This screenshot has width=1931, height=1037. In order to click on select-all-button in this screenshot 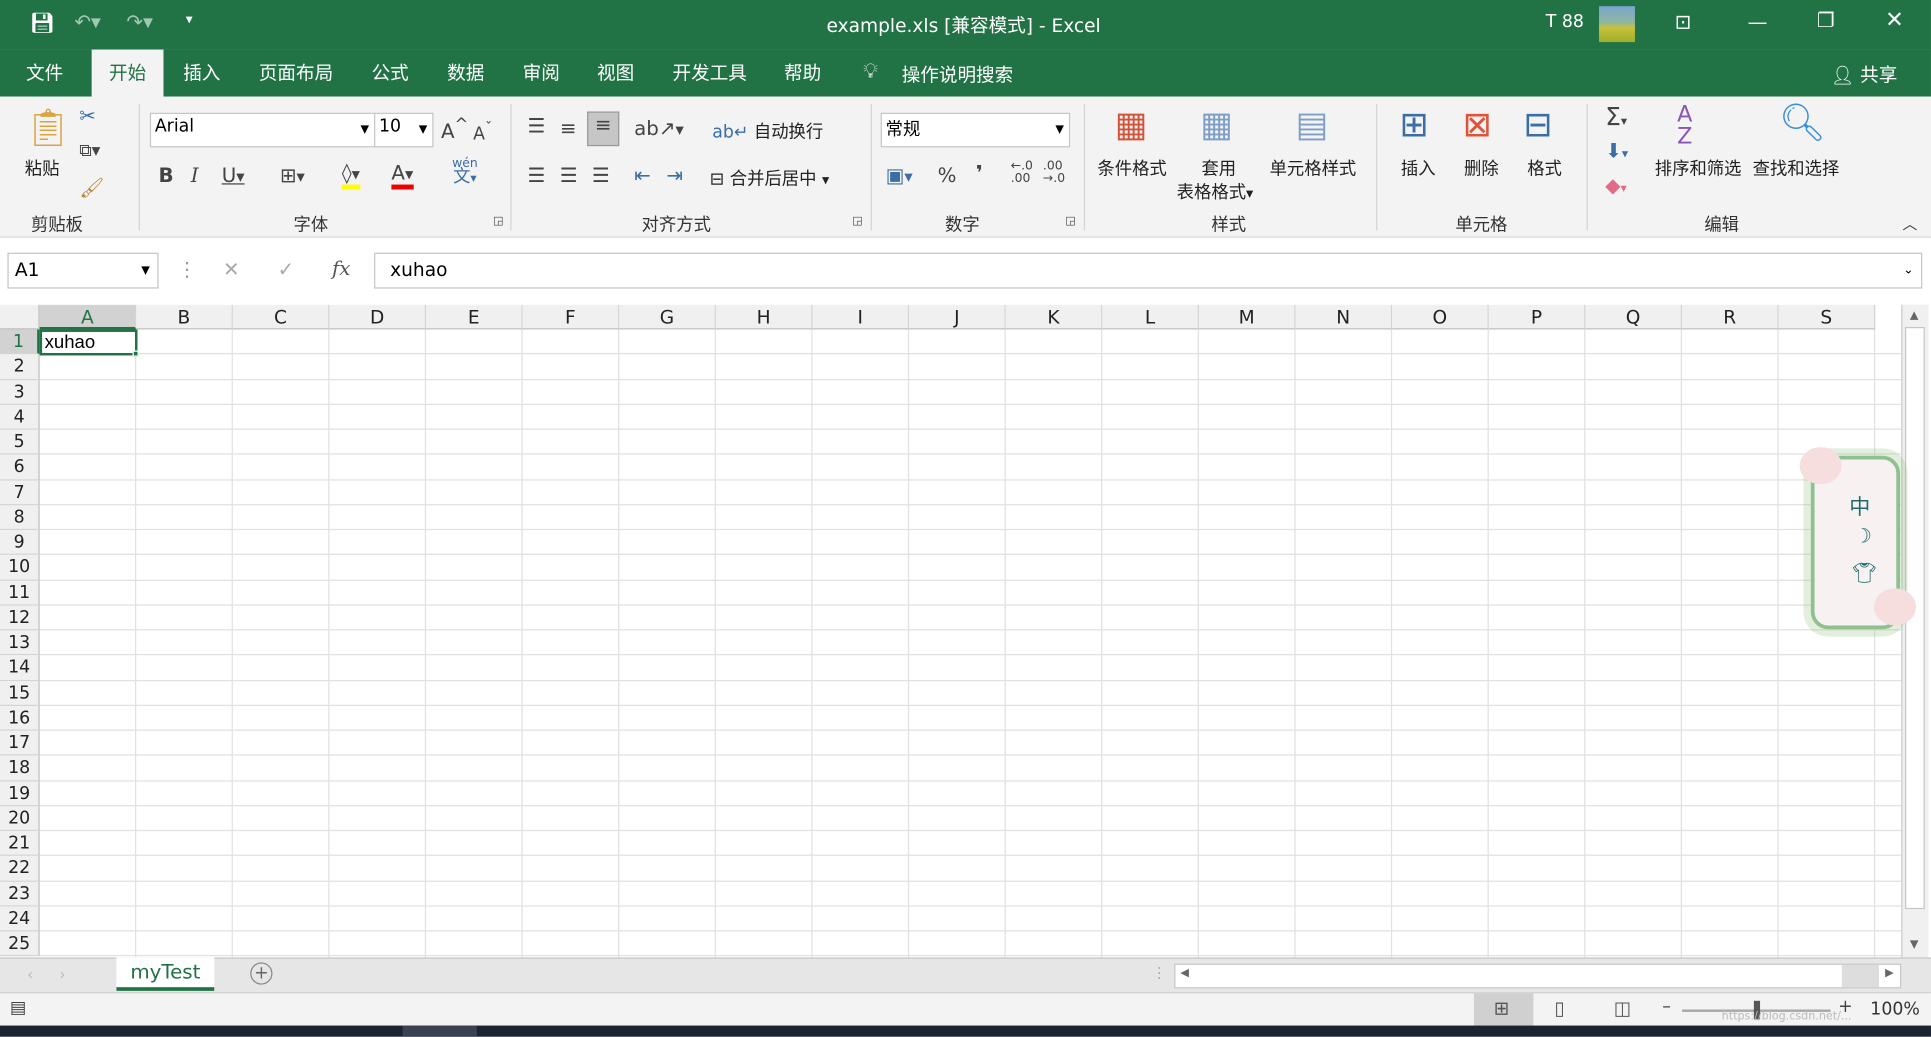, I will do `click(20, 317)`.